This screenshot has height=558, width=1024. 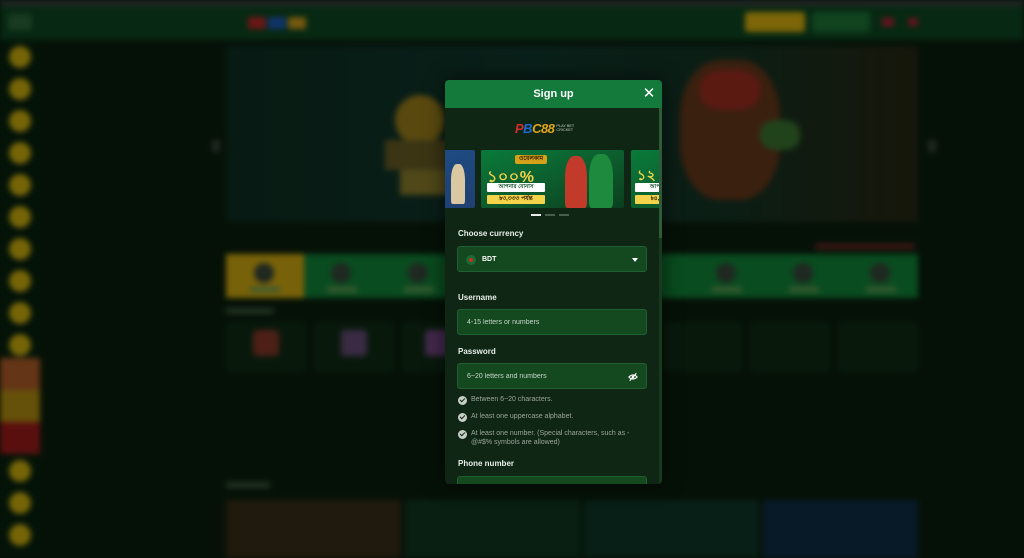 I want to click on modal-header: Sign up ✕, so click(x=553, y=94).